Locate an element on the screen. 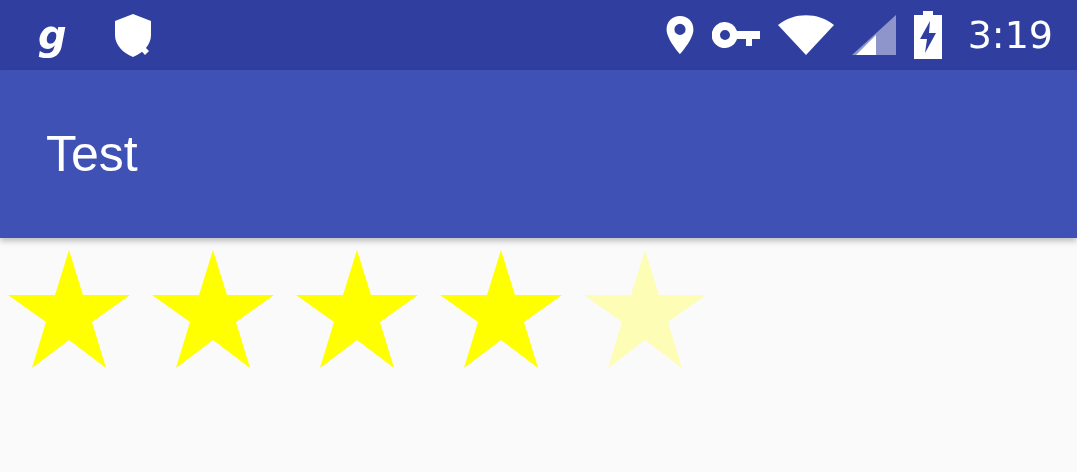 Image resolution: width=1077 pixels, height=472 pixels. app-title: Test is located at coordinates (92, 154).